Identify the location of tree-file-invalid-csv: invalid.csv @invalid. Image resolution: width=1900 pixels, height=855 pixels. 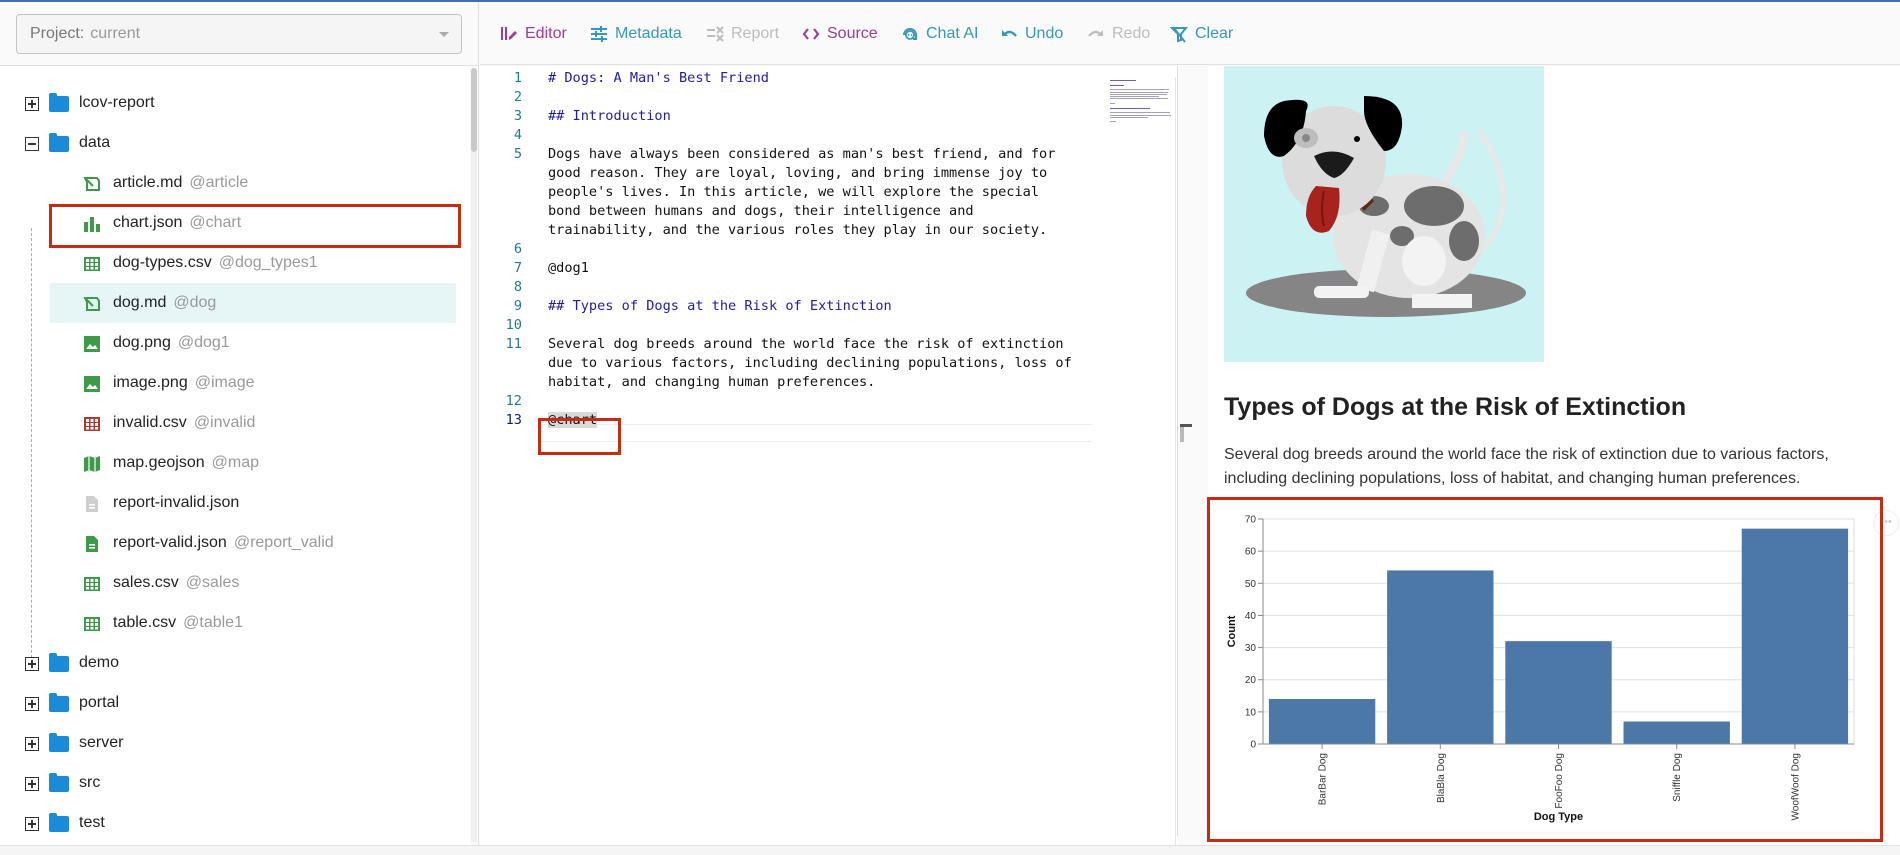
(235, 423).